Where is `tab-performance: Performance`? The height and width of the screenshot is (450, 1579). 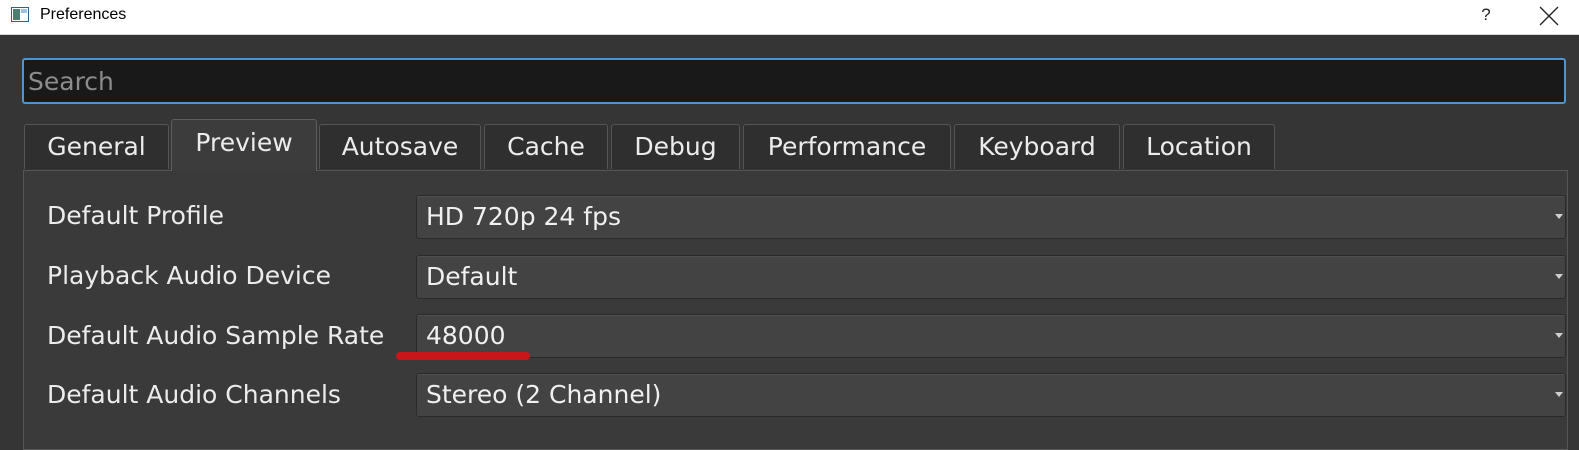
tab-performance: Performance is located at coordinates (847, 146).